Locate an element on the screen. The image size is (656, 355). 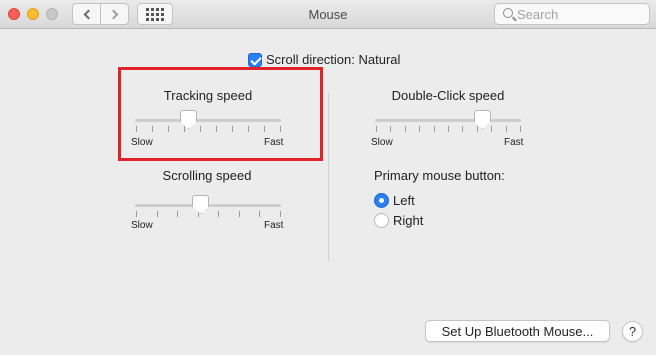
left-radio is located at coordinates (381, 200).